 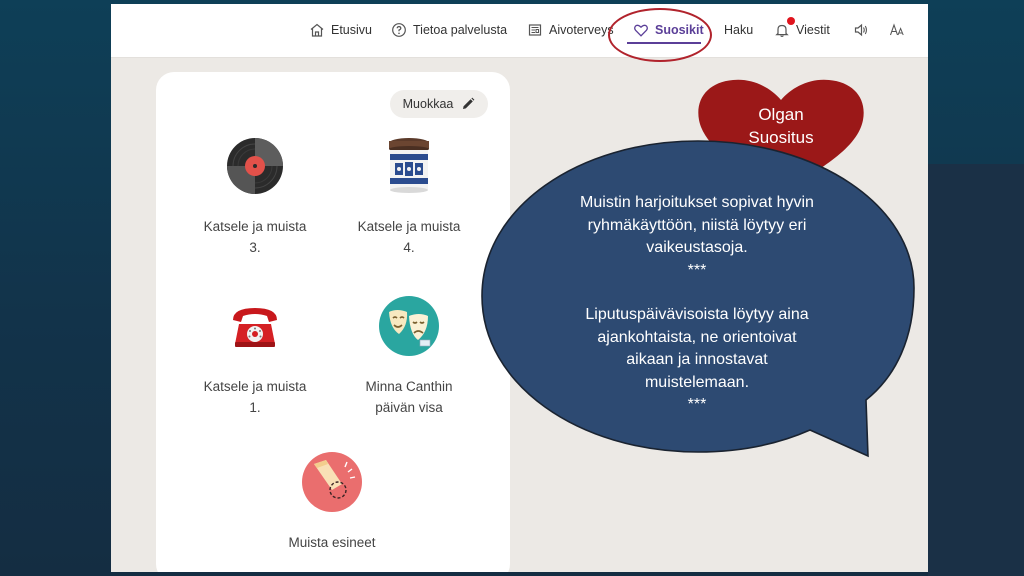 I want to click on vinyl-record-icon, so click(x=255, y=166).